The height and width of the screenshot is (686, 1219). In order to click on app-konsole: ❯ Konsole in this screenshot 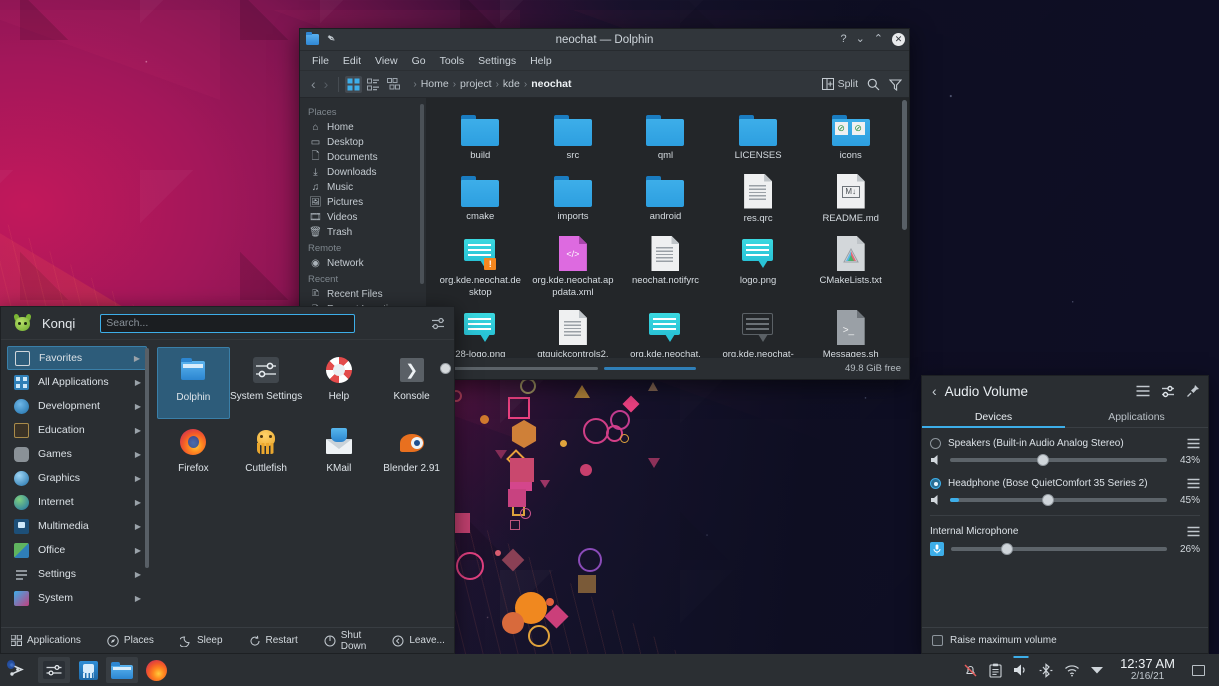, I will do `click(411, 383)`.